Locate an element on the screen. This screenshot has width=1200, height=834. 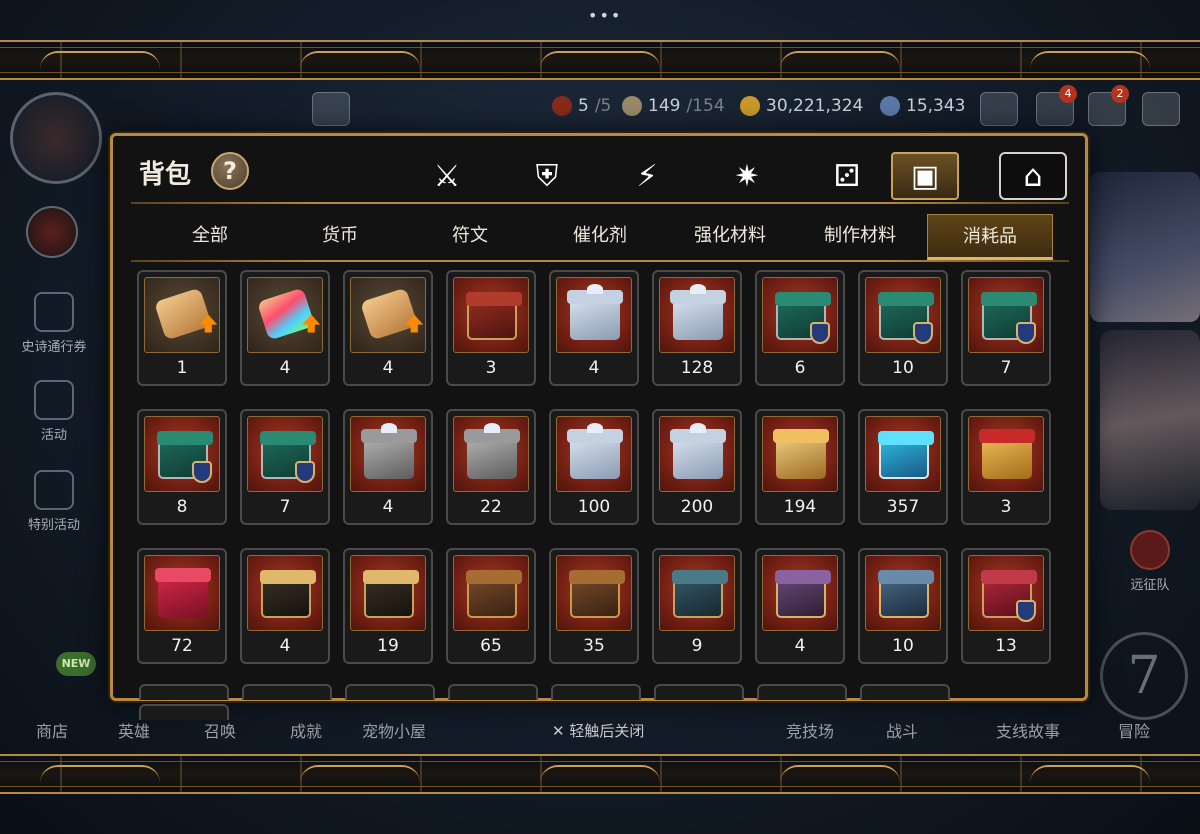
player-avatar is located at coordinates (56, 138).